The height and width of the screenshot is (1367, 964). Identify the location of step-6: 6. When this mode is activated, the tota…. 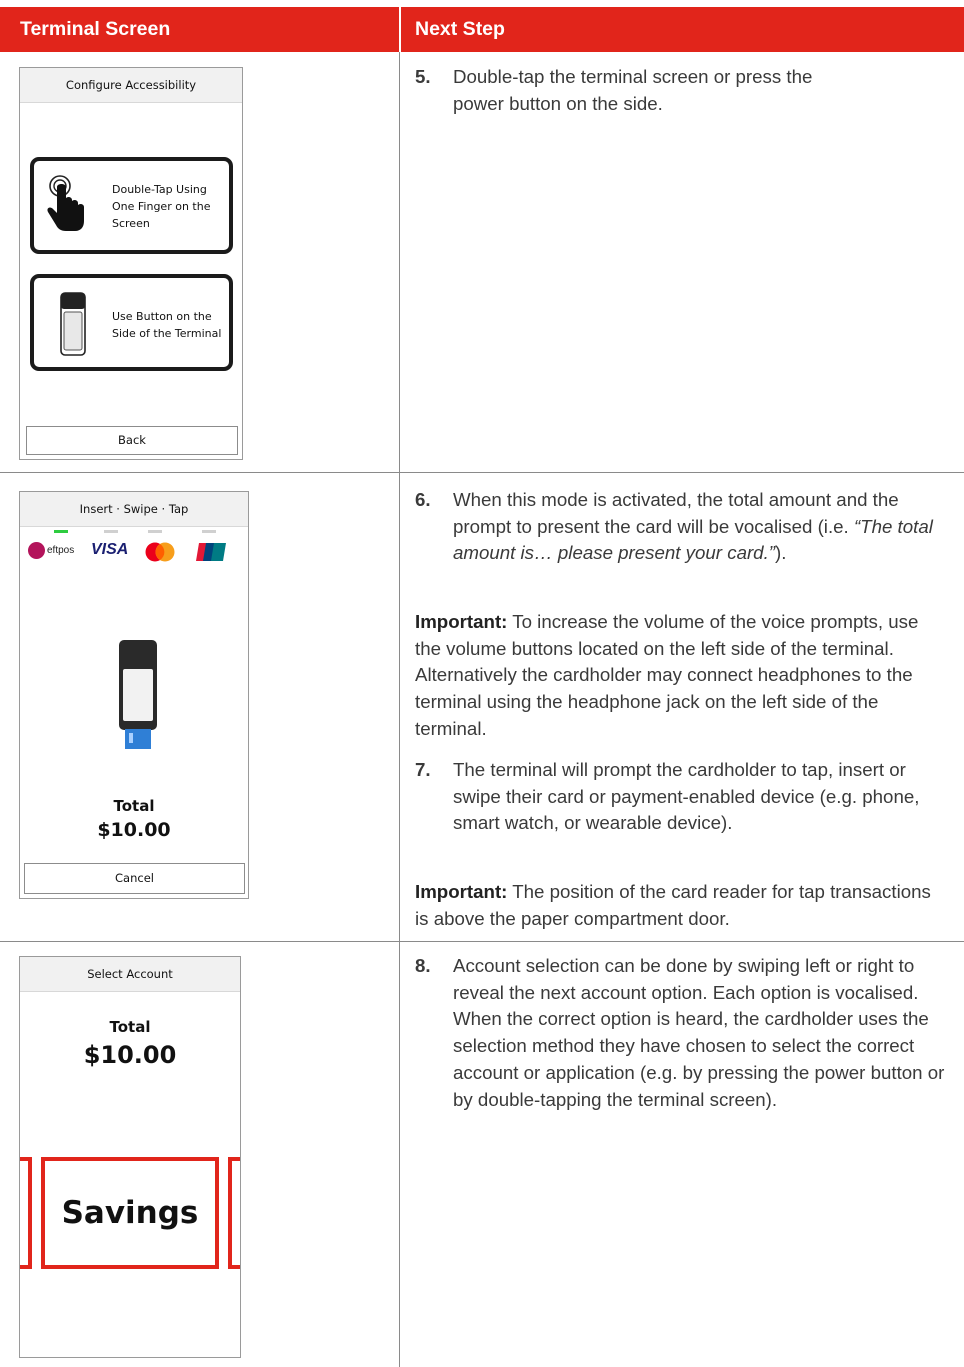
(677, 527).